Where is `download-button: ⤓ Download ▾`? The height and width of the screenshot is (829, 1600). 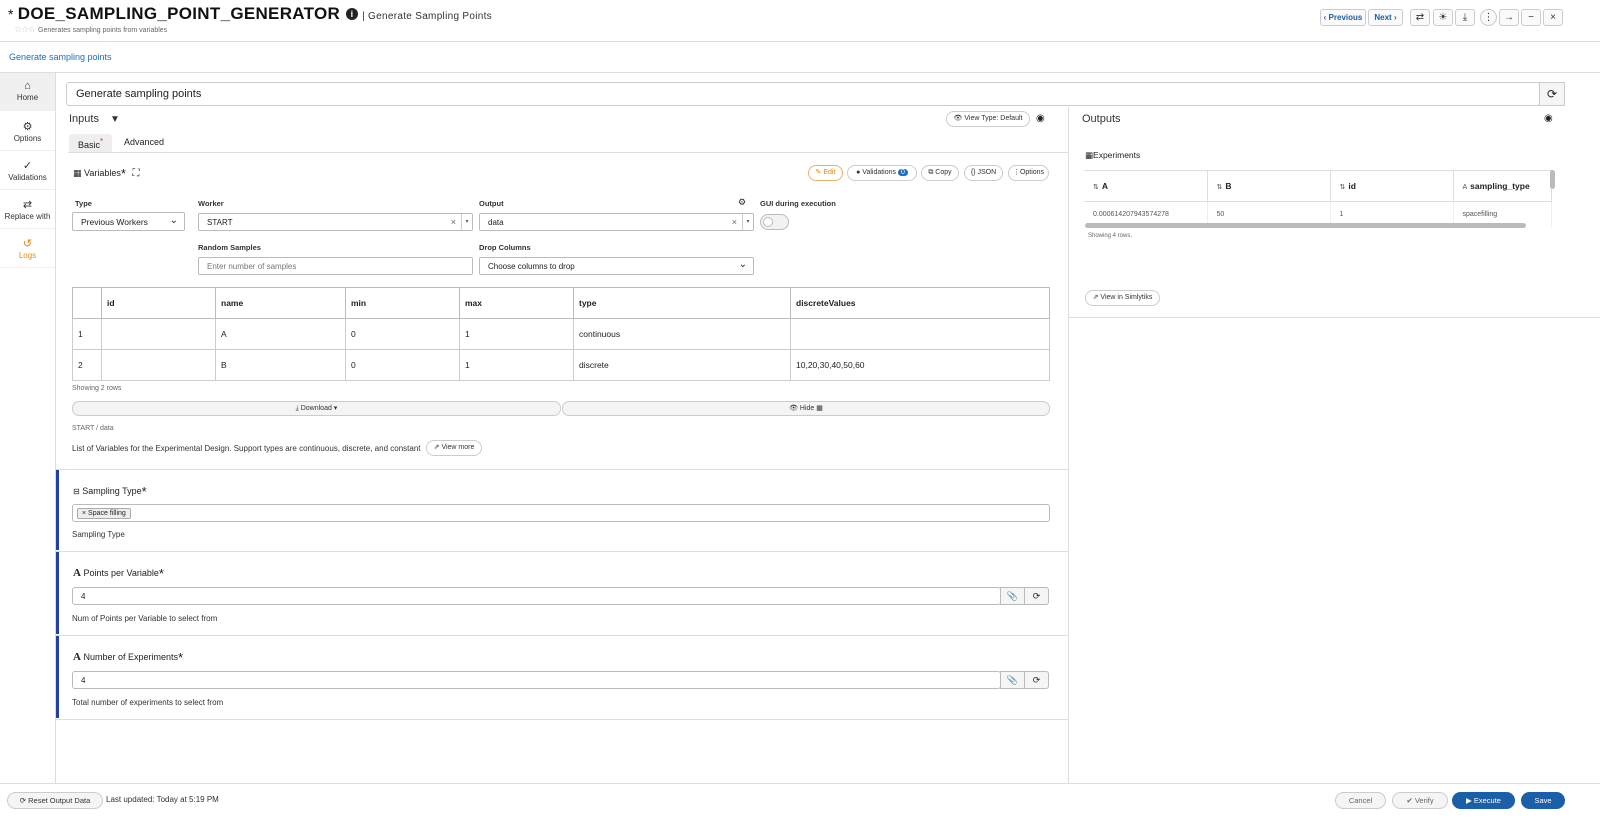 download-button: ⤓ Download ▾ is located at coordinates (316, 408).